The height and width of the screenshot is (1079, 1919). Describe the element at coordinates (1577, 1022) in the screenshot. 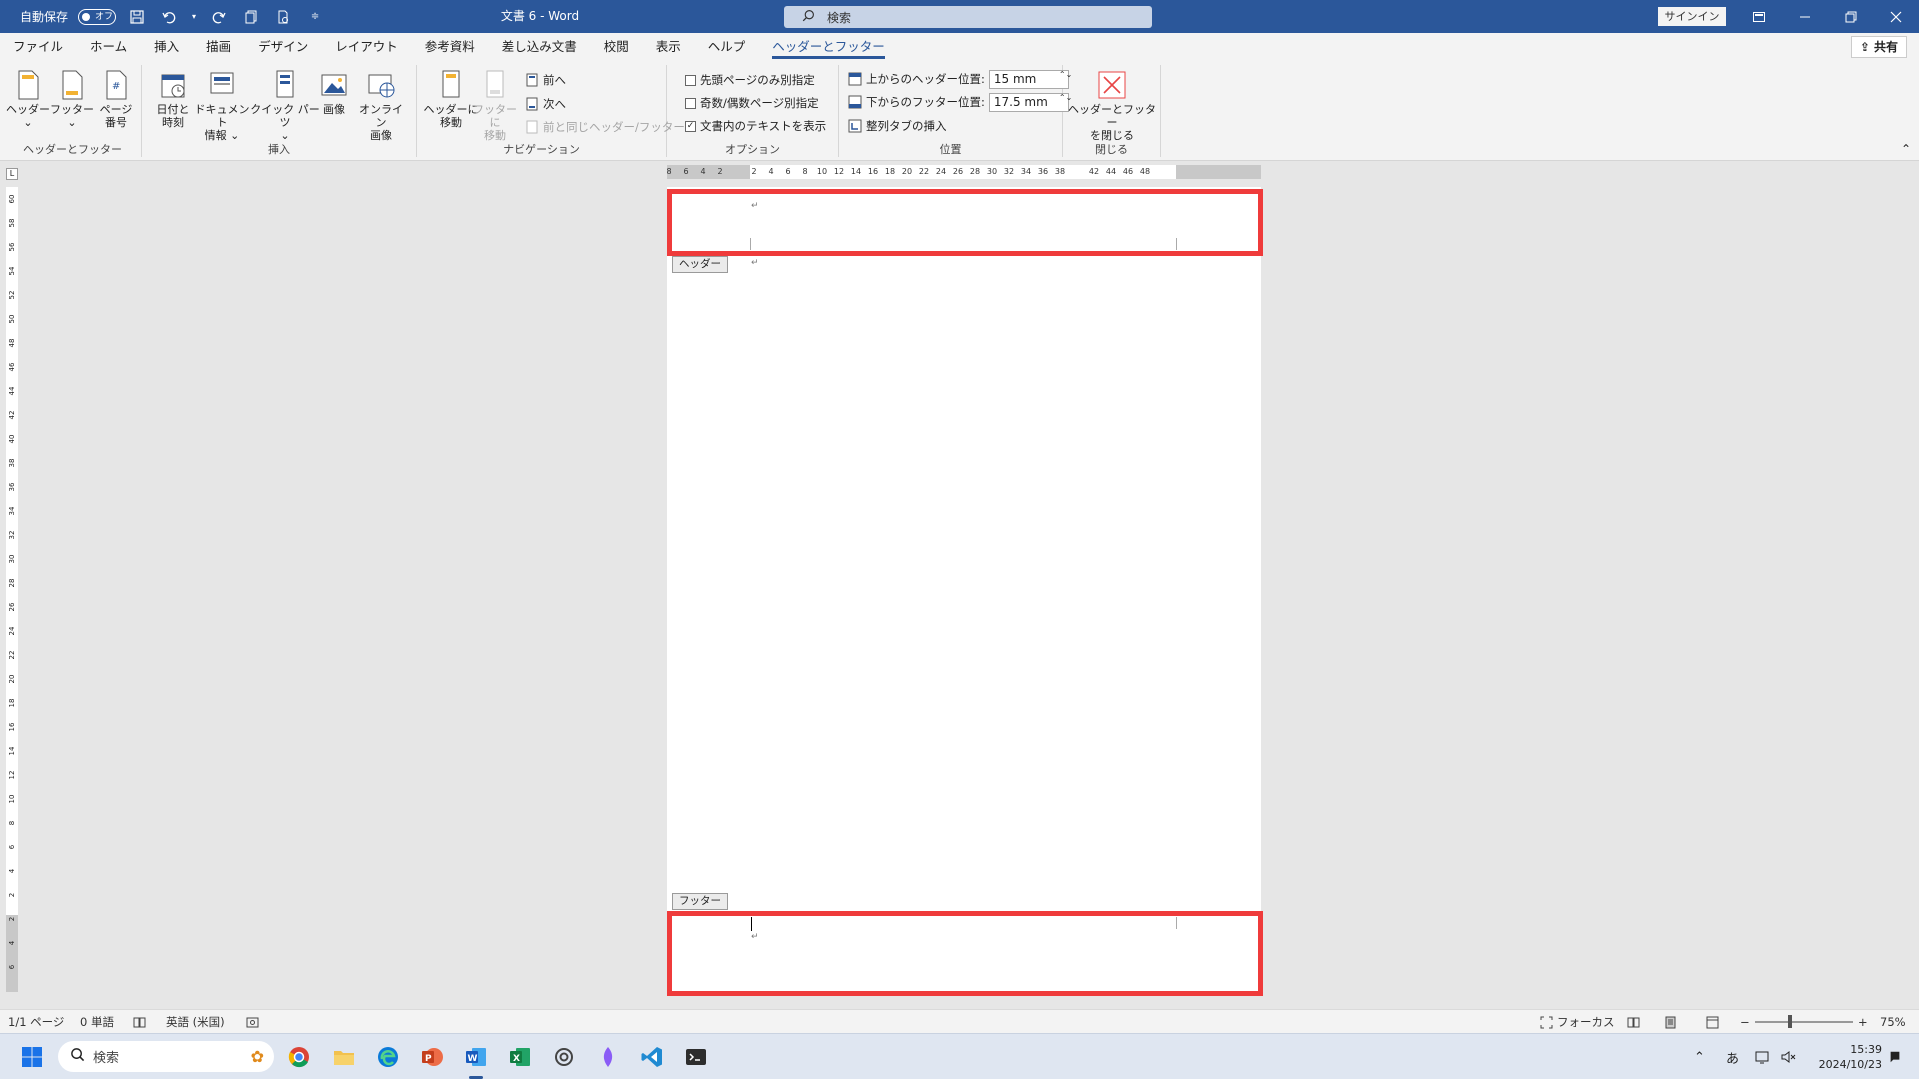

I see `focus-button: フォーカス` at that location.